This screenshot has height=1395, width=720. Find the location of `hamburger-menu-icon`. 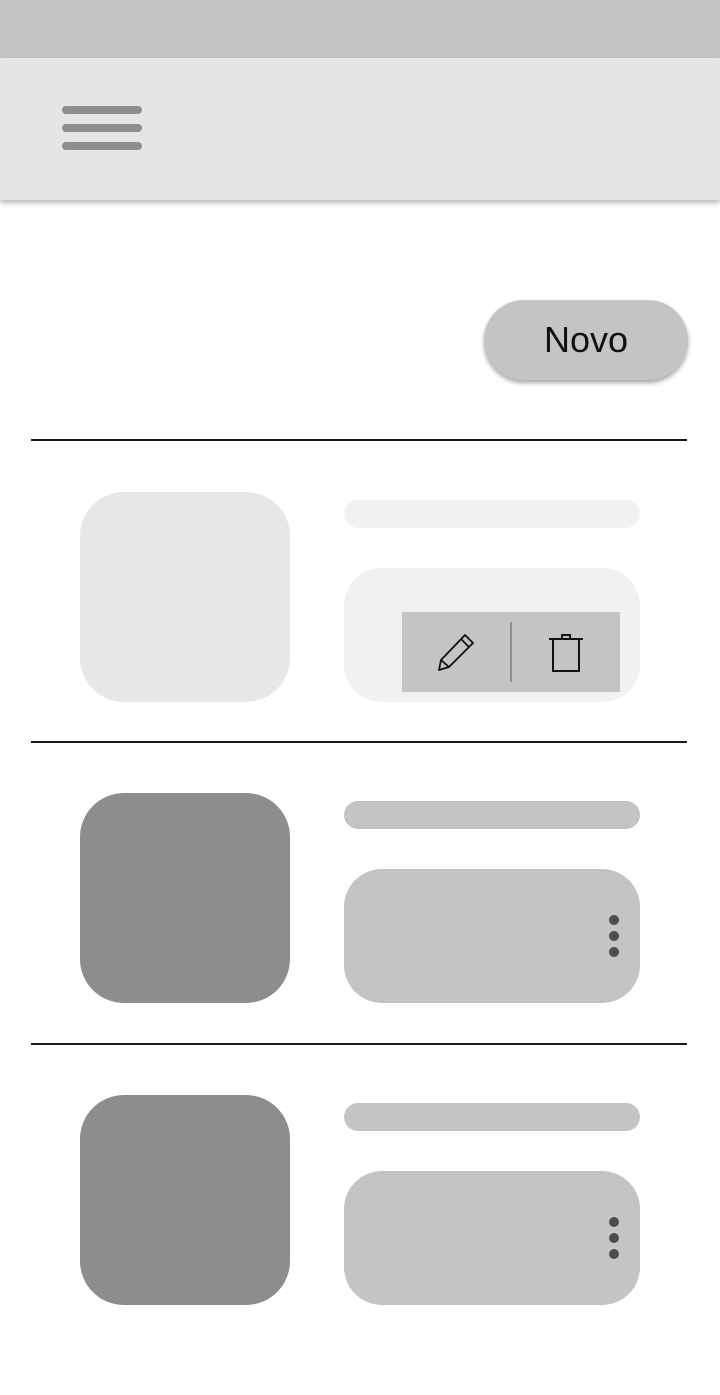

hamburger-menu-icon is located at coordinates (102, 129).